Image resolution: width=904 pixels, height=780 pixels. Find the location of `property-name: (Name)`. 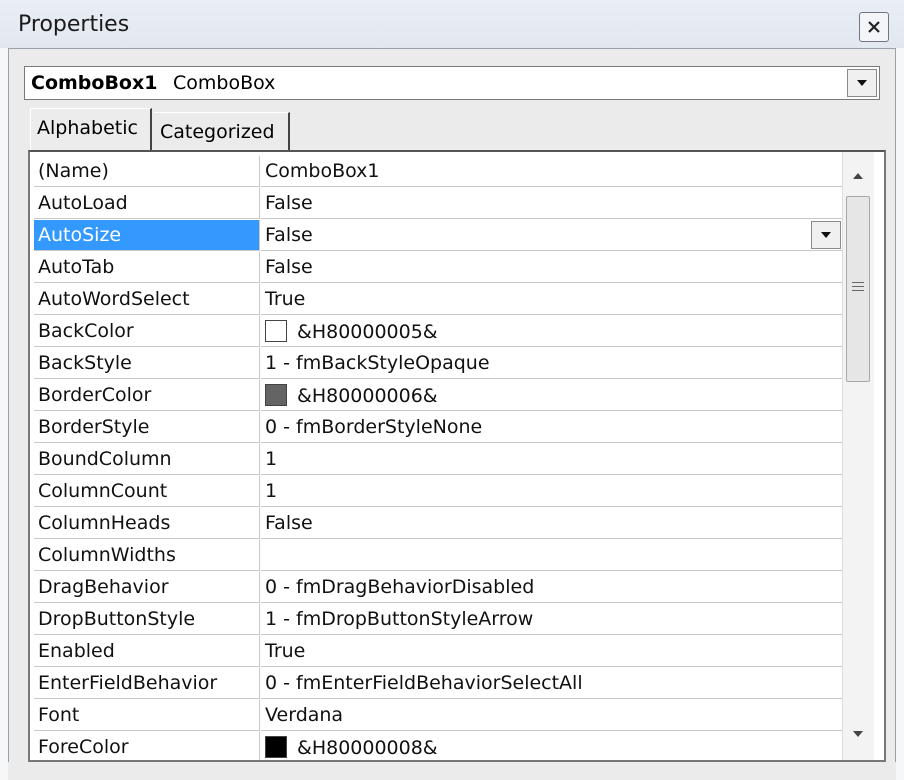

property-name: (Name) is located at coordinates (147, 171).